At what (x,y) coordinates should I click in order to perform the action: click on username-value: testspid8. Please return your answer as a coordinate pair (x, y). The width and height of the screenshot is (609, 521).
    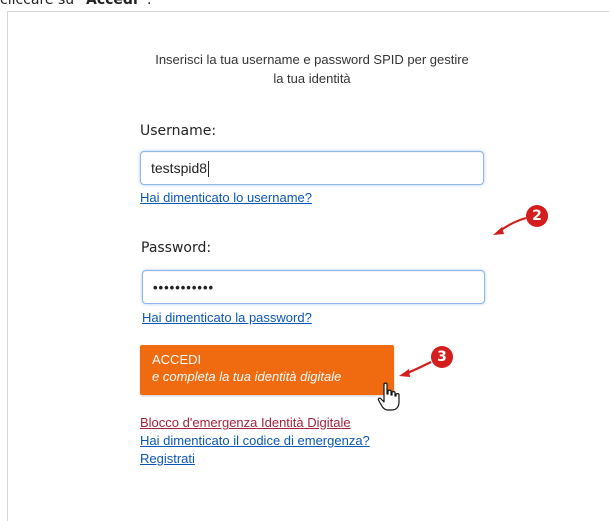
    Looking at the image, I should click on (179, 168).